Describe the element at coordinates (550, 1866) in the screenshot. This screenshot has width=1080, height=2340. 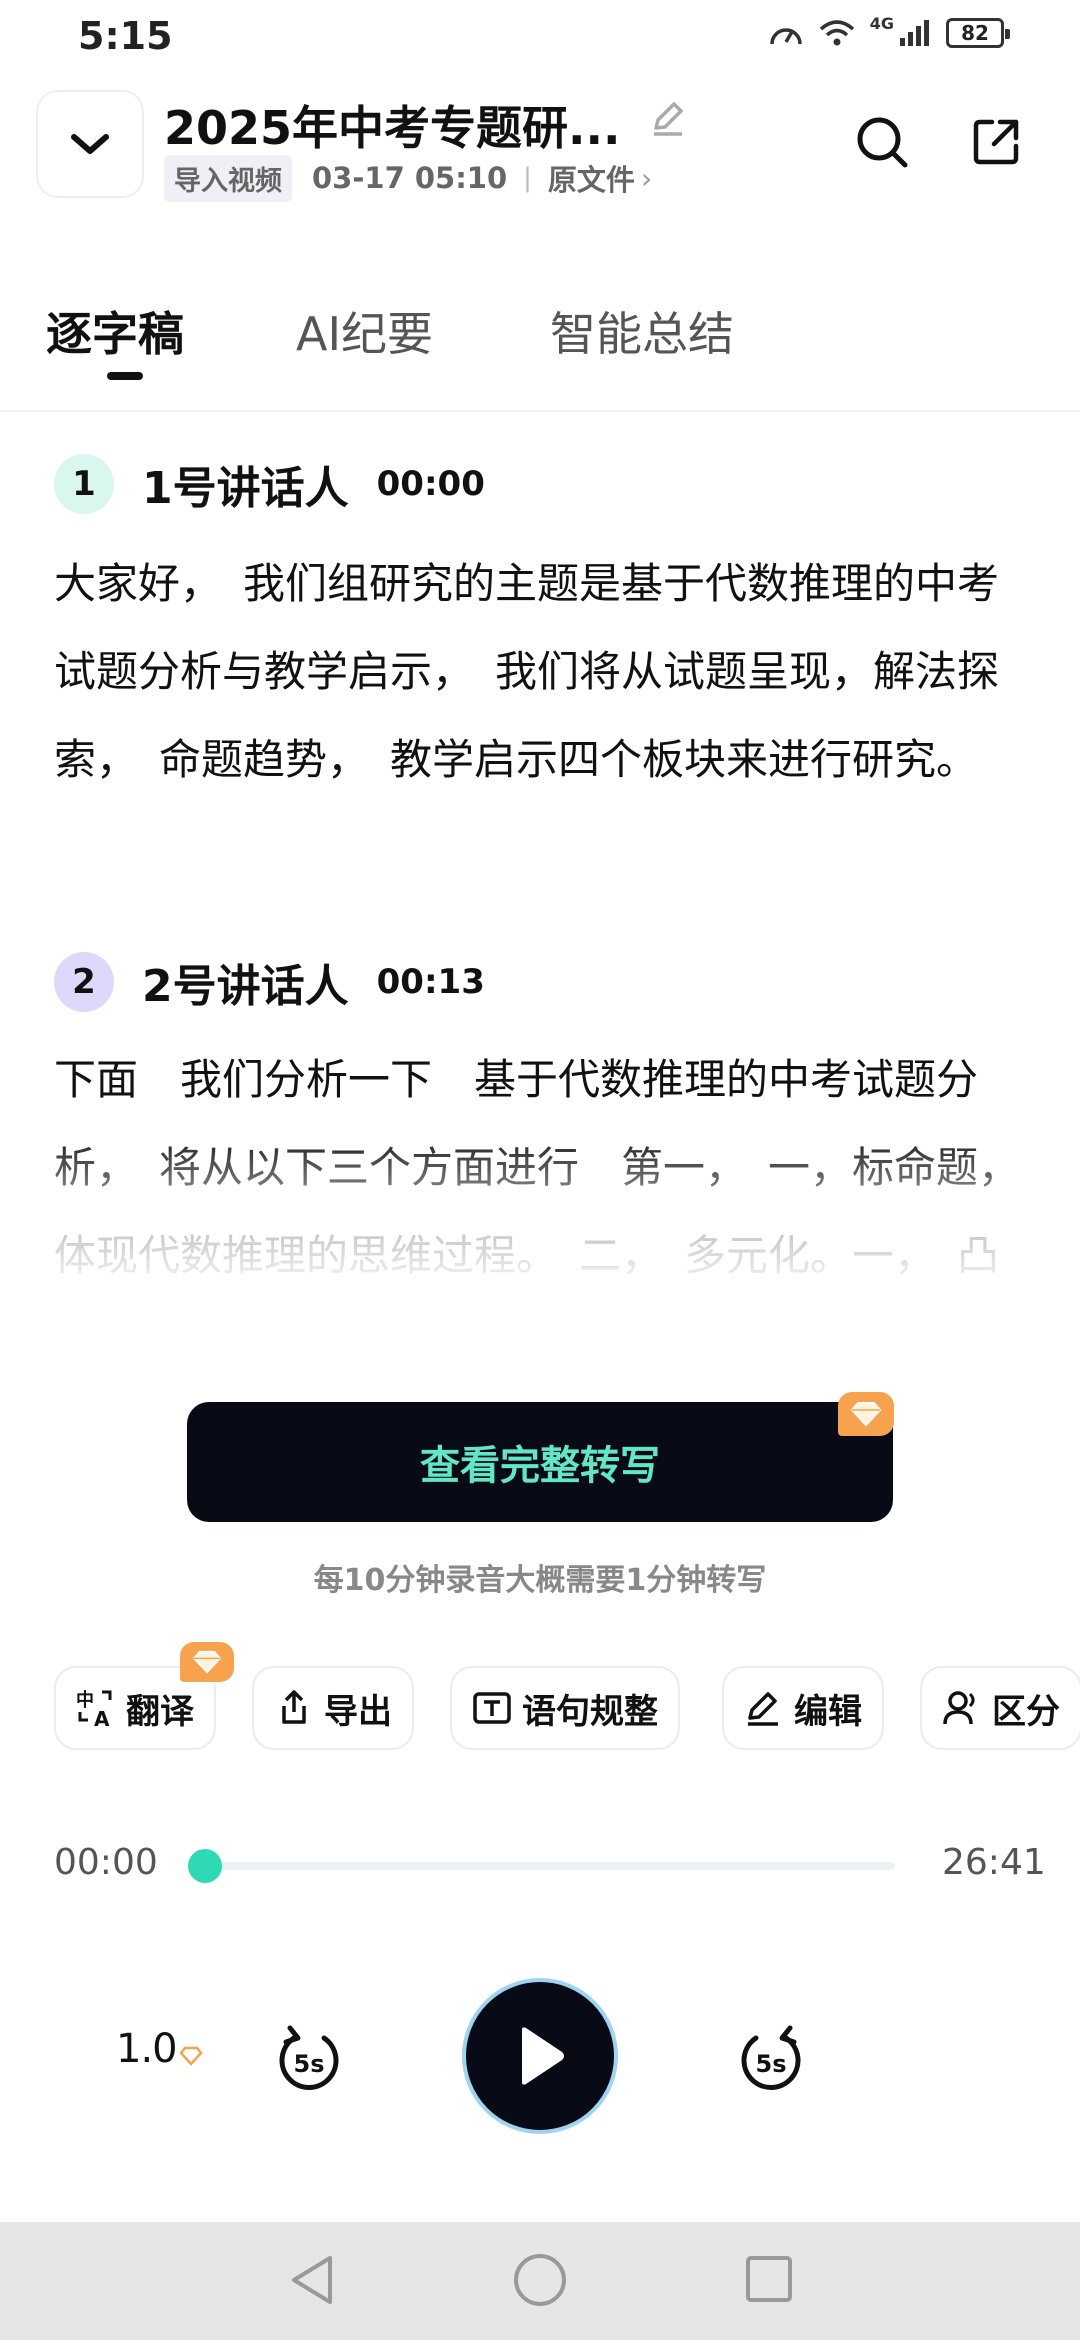
I see `progress-track` at that location.